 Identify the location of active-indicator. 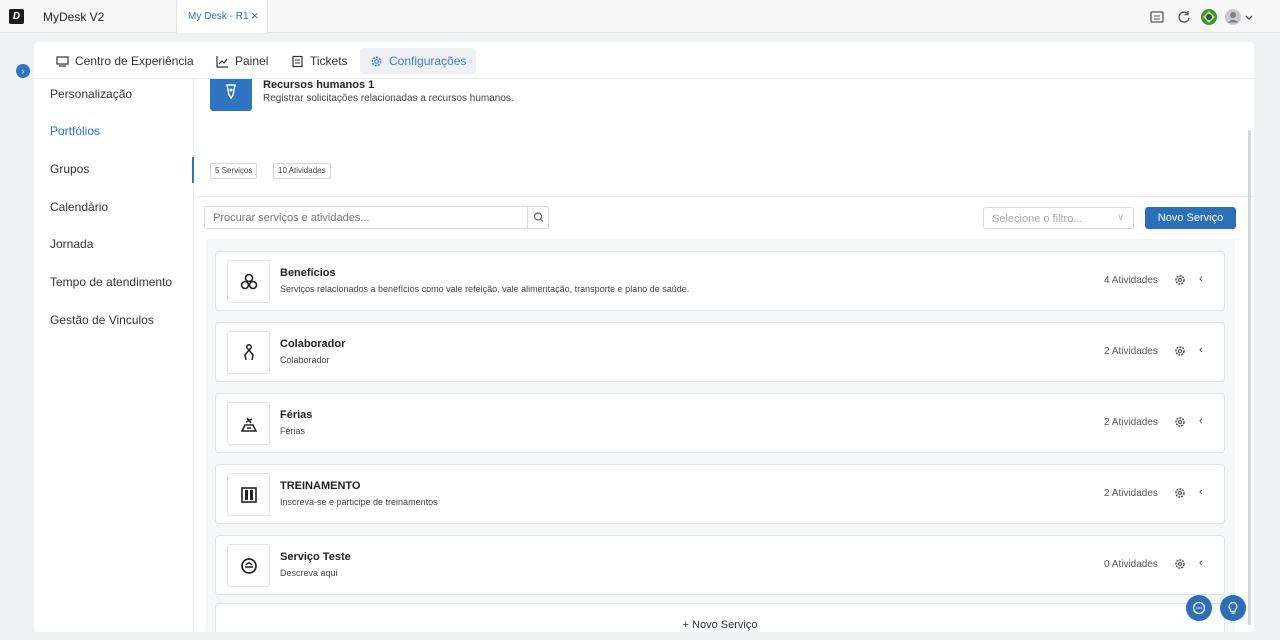
(193, 170).